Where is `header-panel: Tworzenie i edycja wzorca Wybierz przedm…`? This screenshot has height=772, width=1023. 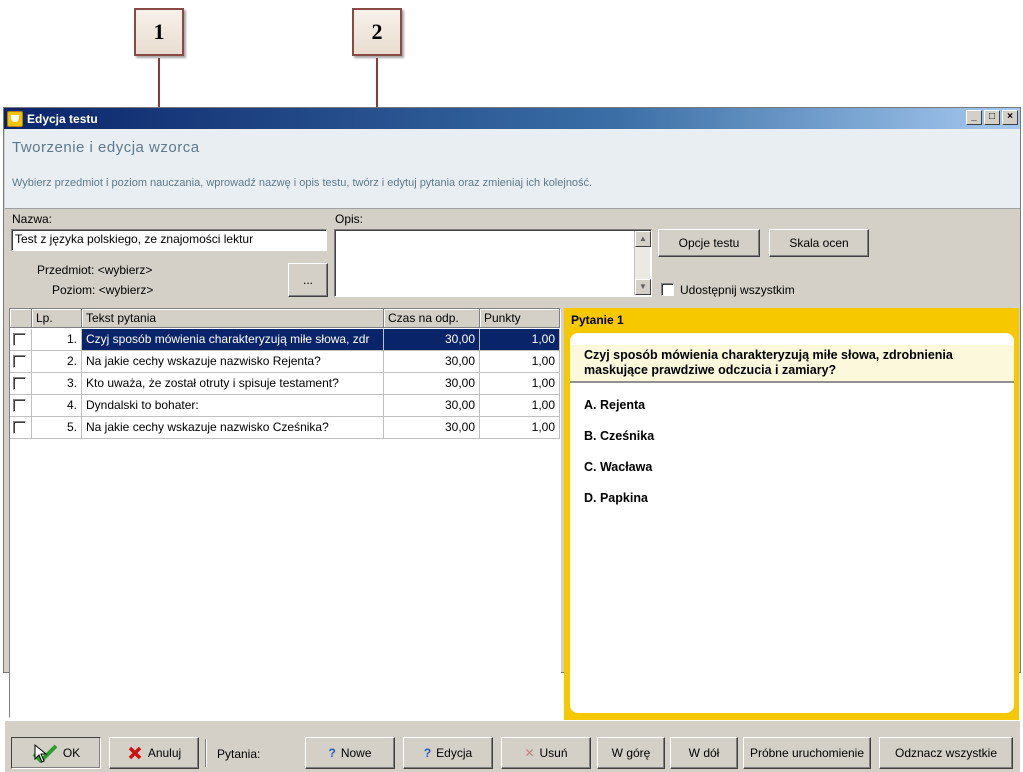
header-panel: Tworzenie i edycja wzorca Wybierz przedm… is located at coordinates (512, 169).